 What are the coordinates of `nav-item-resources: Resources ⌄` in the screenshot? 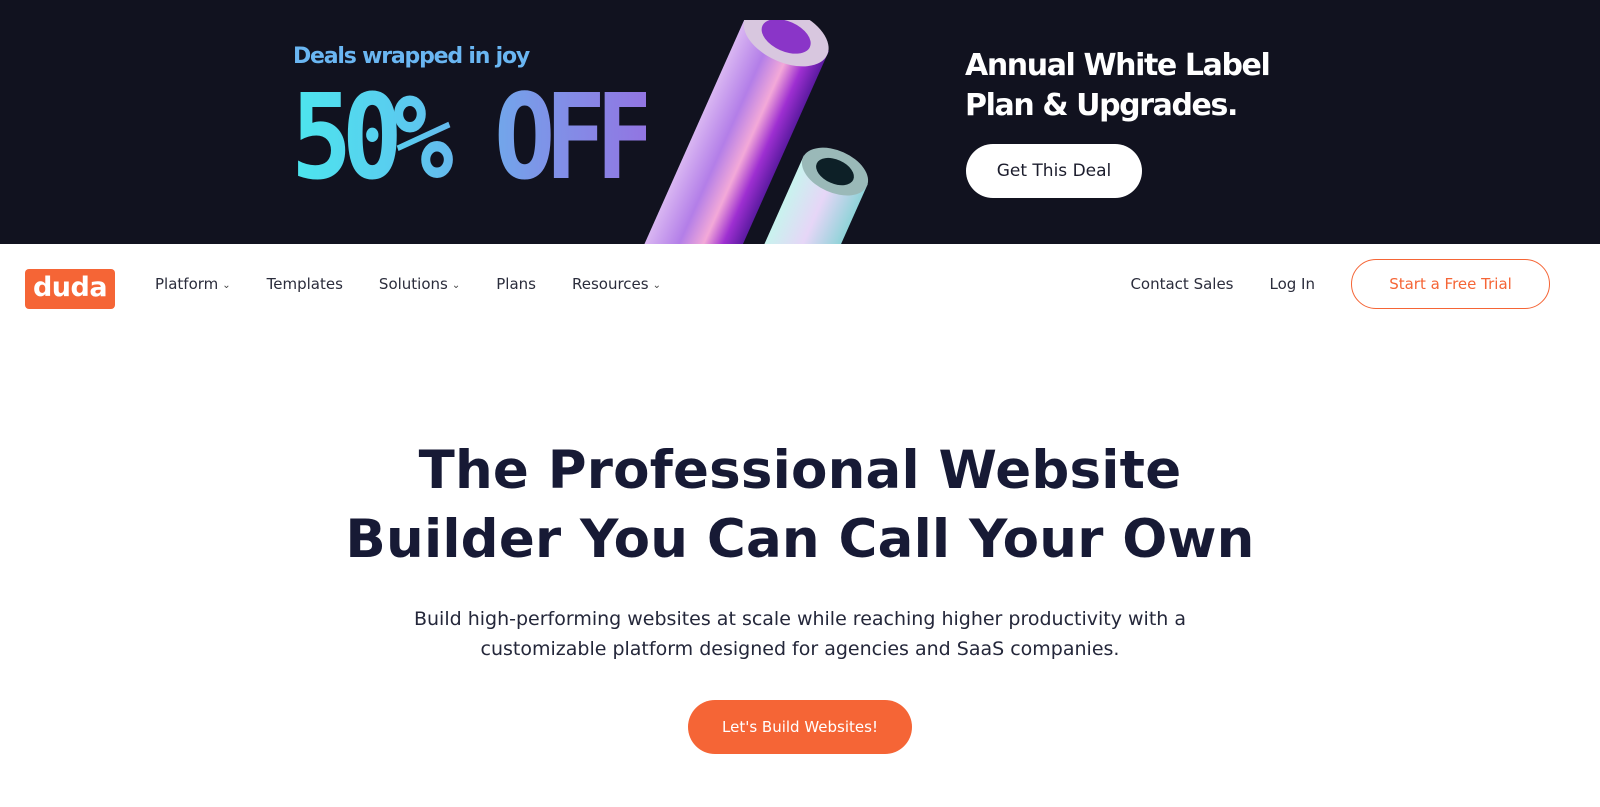 It's located at (616, 284).